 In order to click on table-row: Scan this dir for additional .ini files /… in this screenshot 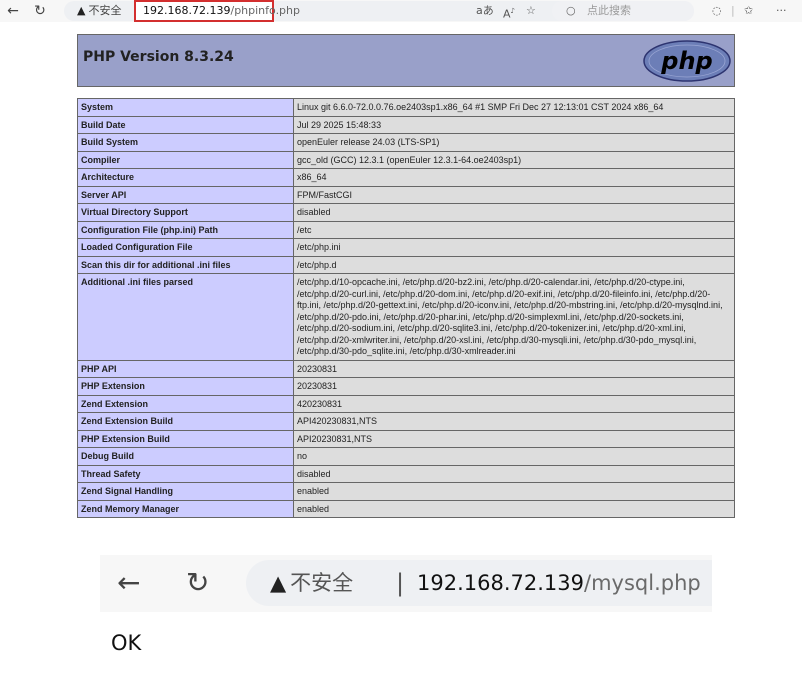, I will do `click(406, 264)`.